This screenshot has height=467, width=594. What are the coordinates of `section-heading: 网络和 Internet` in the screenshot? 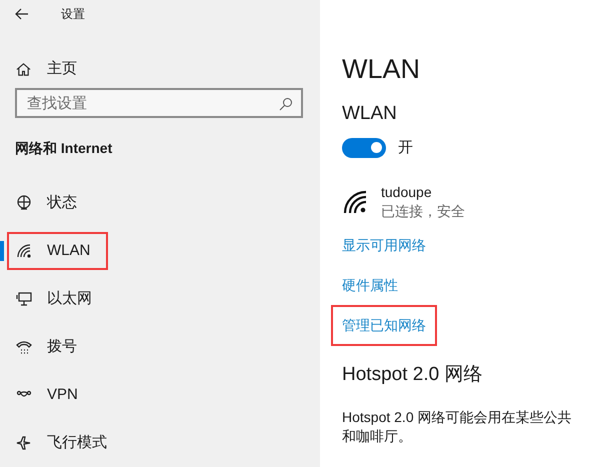 It's located at (63, 148).